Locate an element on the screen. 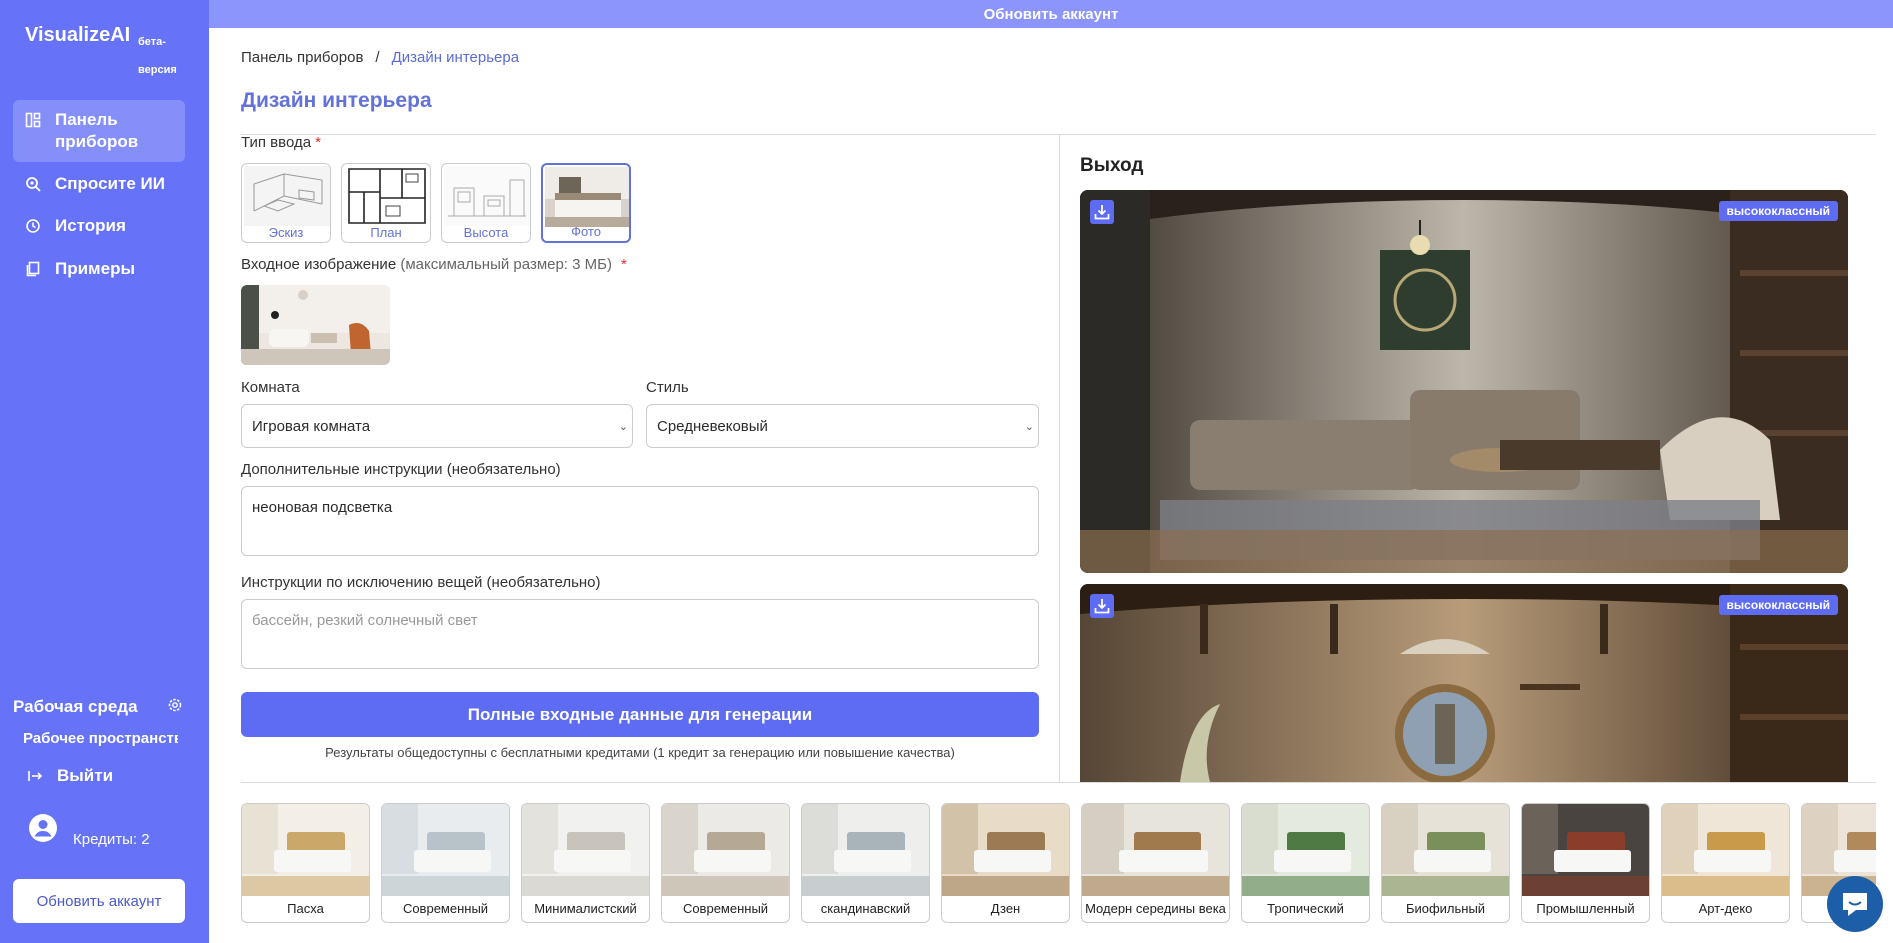  gear-icon is located at coordinates (175, 705).